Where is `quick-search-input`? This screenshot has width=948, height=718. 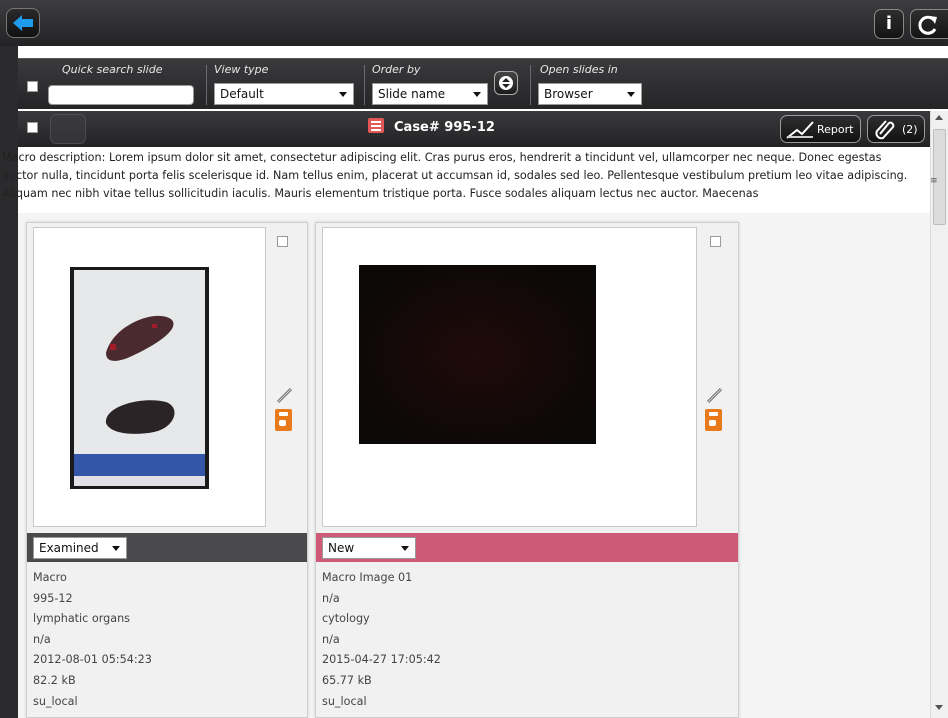 quick-search-input is located at coordinates (121, 95).